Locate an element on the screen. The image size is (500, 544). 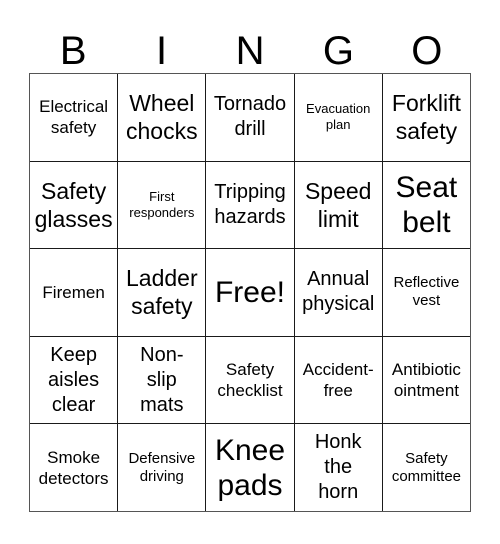
bingo-cell: Knee pads is located at coordinates (250, 467).